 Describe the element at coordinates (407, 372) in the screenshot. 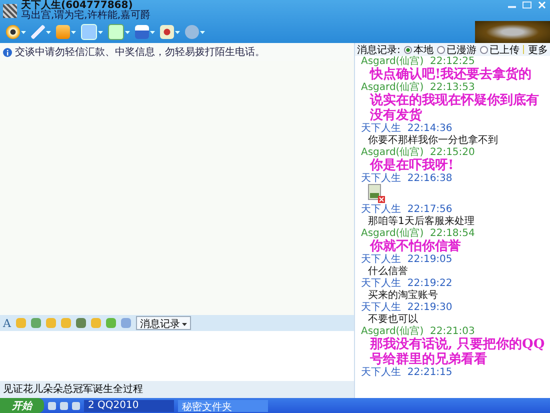

I see `message-header: 天下人生 22:21:15` at that location.